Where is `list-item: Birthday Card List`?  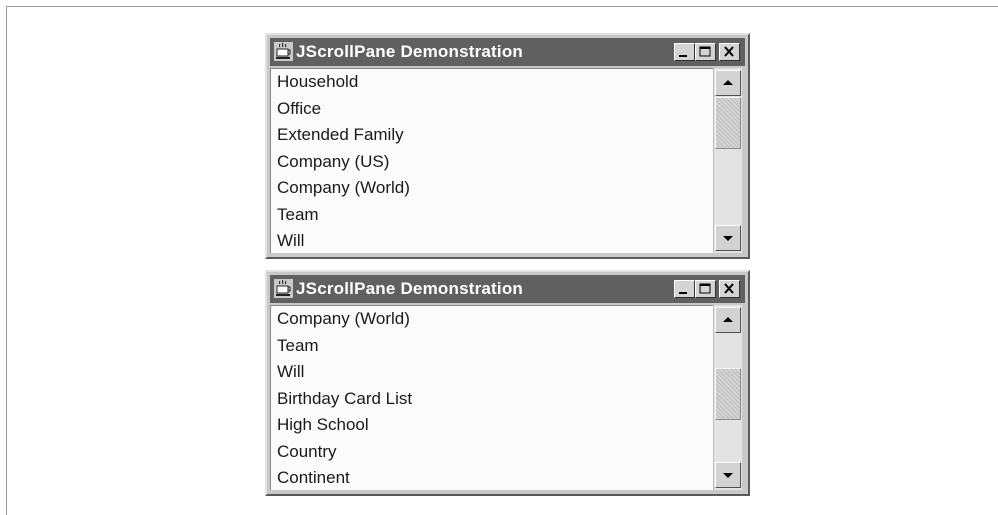 list-item: Birthday Card List is located at coordinates (492, 399).